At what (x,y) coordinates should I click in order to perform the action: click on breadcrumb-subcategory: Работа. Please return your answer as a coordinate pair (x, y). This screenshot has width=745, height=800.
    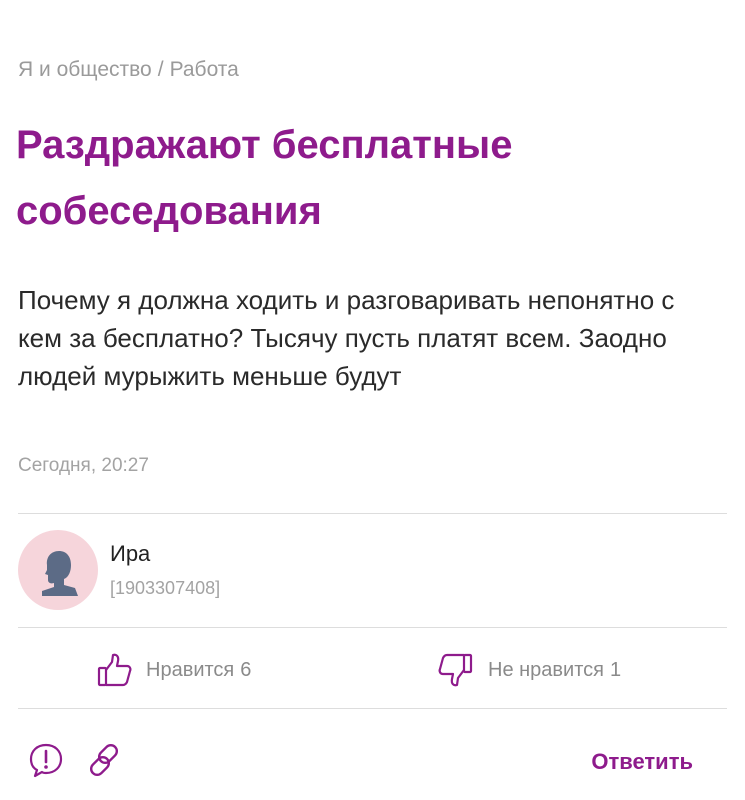
    Looking at the image, I should click on (204, 69).